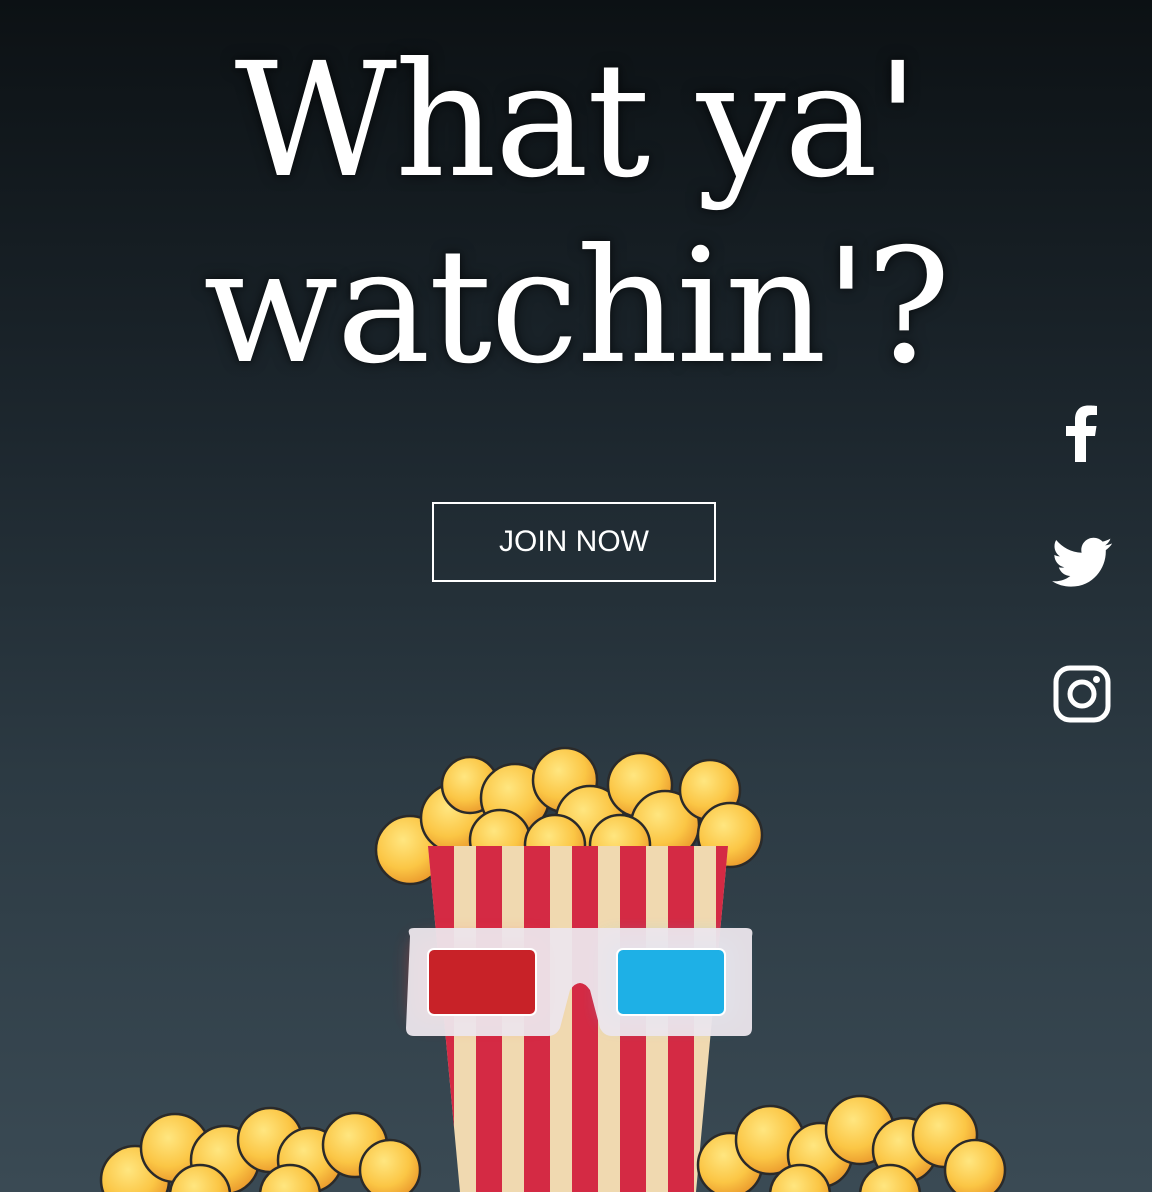 Image resolution: width=1152 pixels, height=1192 pixels. I want to click on instagram-icon, so click(1082, 694).